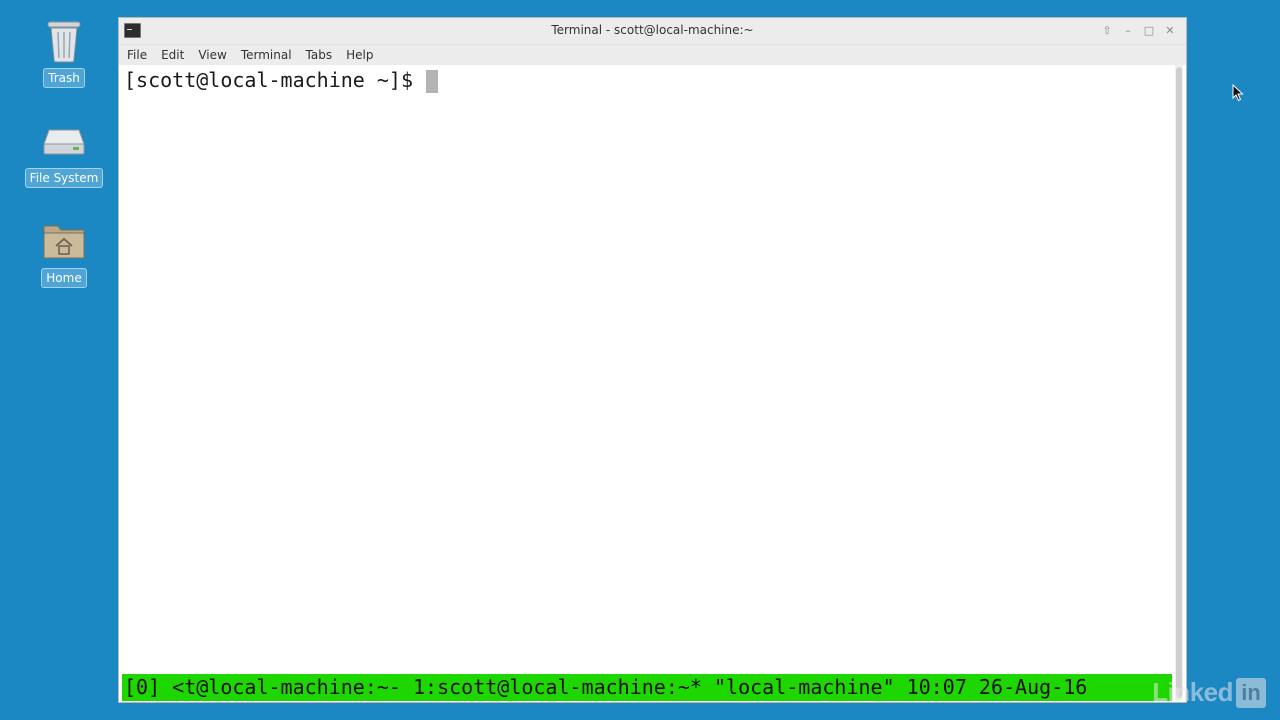 The image size is (1280, 720). Describe the element at coordinates (64, 178) in the screenshot. I see `desktop-icon-label: File System` at that location.